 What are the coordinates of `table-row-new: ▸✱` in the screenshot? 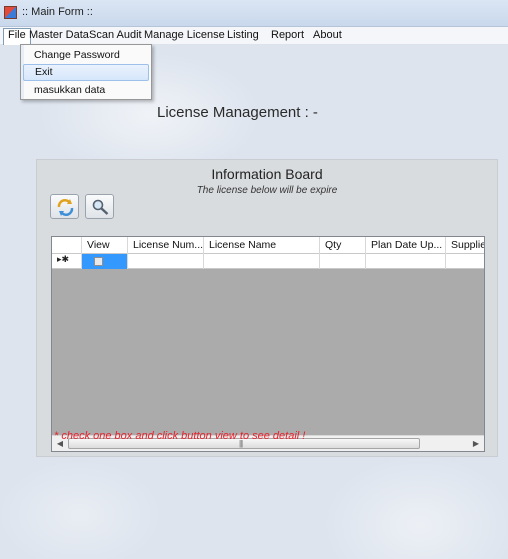 It's located at (268, 261).